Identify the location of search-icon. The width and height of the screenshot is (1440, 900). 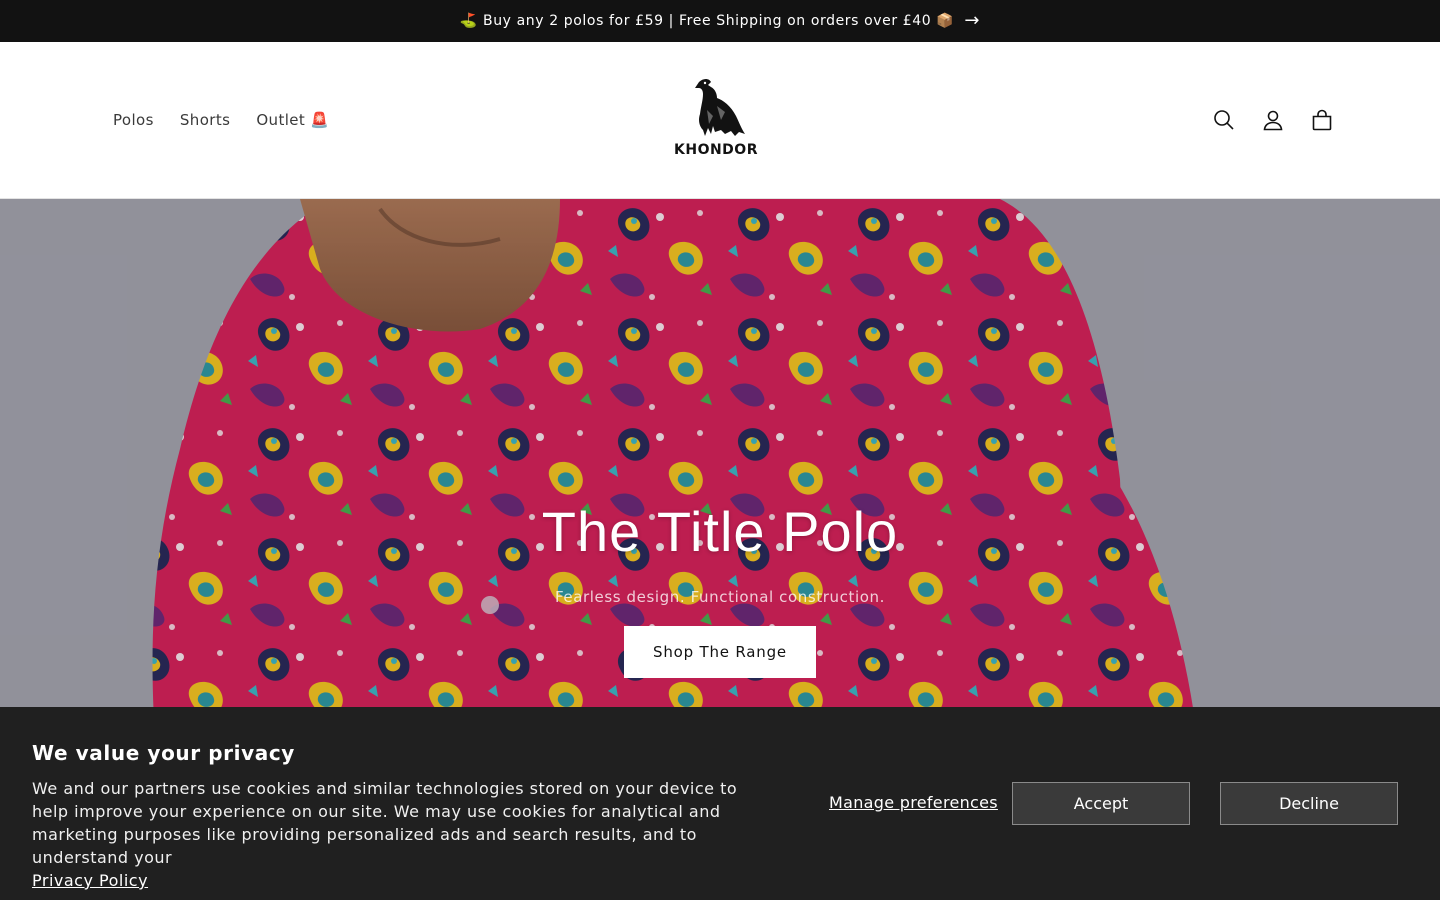
(1224, 120).